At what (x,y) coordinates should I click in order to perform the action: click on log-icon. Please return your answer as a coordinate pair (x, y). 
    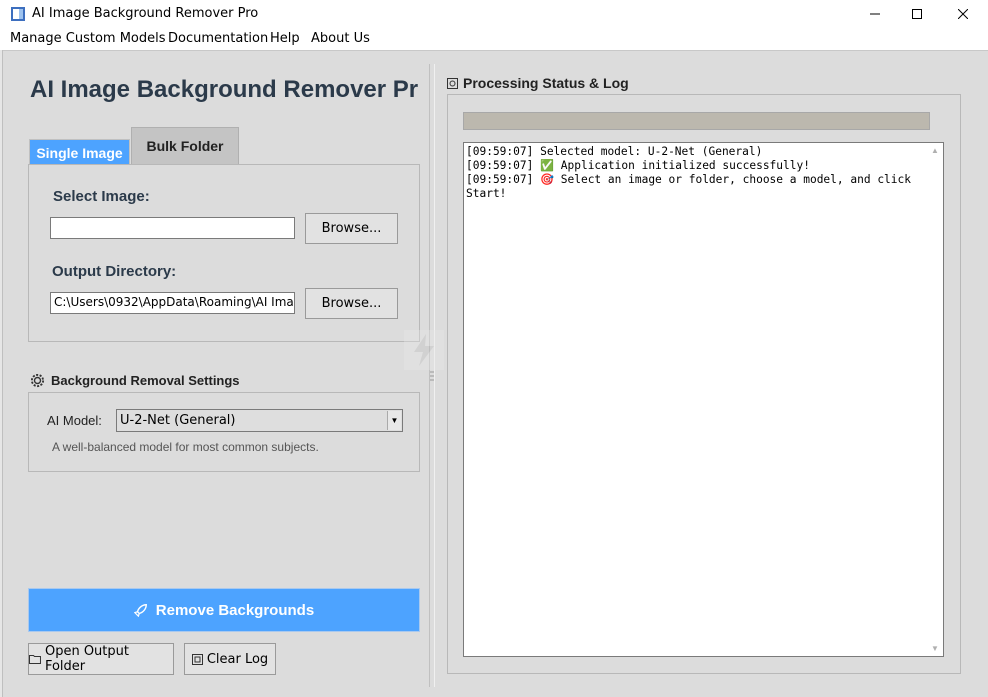
    Looking at the image, I should click on (452, 83).